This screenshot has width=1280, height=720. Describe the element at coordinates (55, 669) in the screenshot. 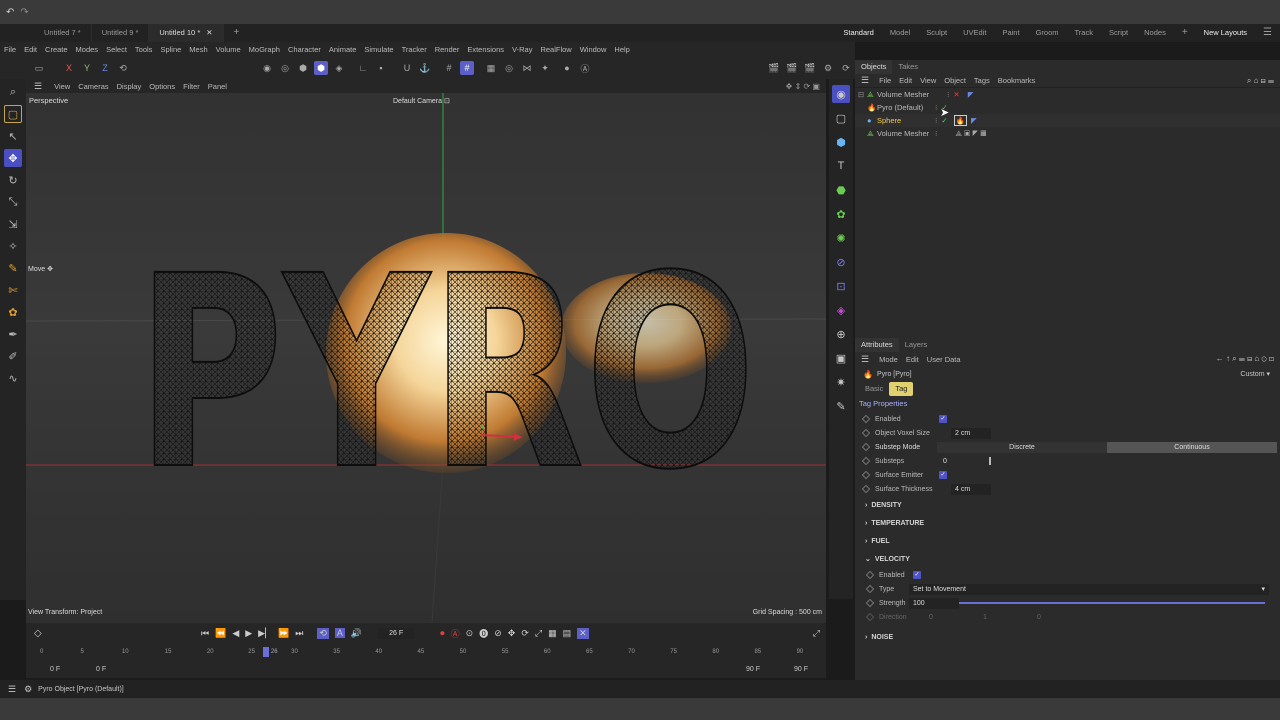

I see `range-start: 0 F` at that location.